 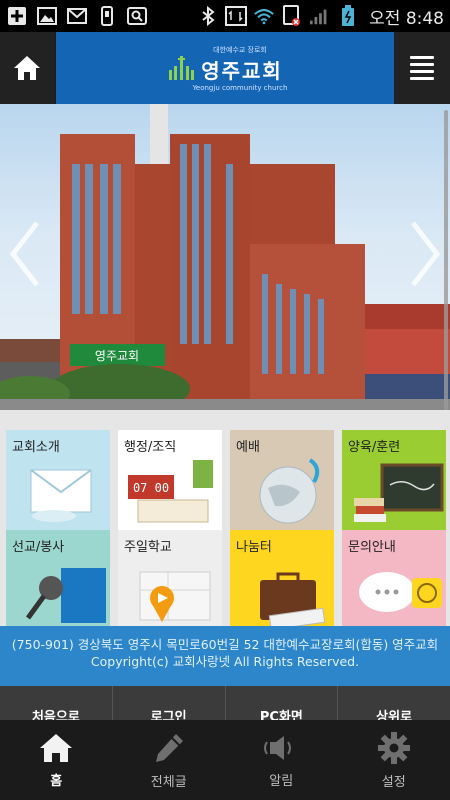 I want to click on tab-settings: 설정, so click(x=394, y=760).